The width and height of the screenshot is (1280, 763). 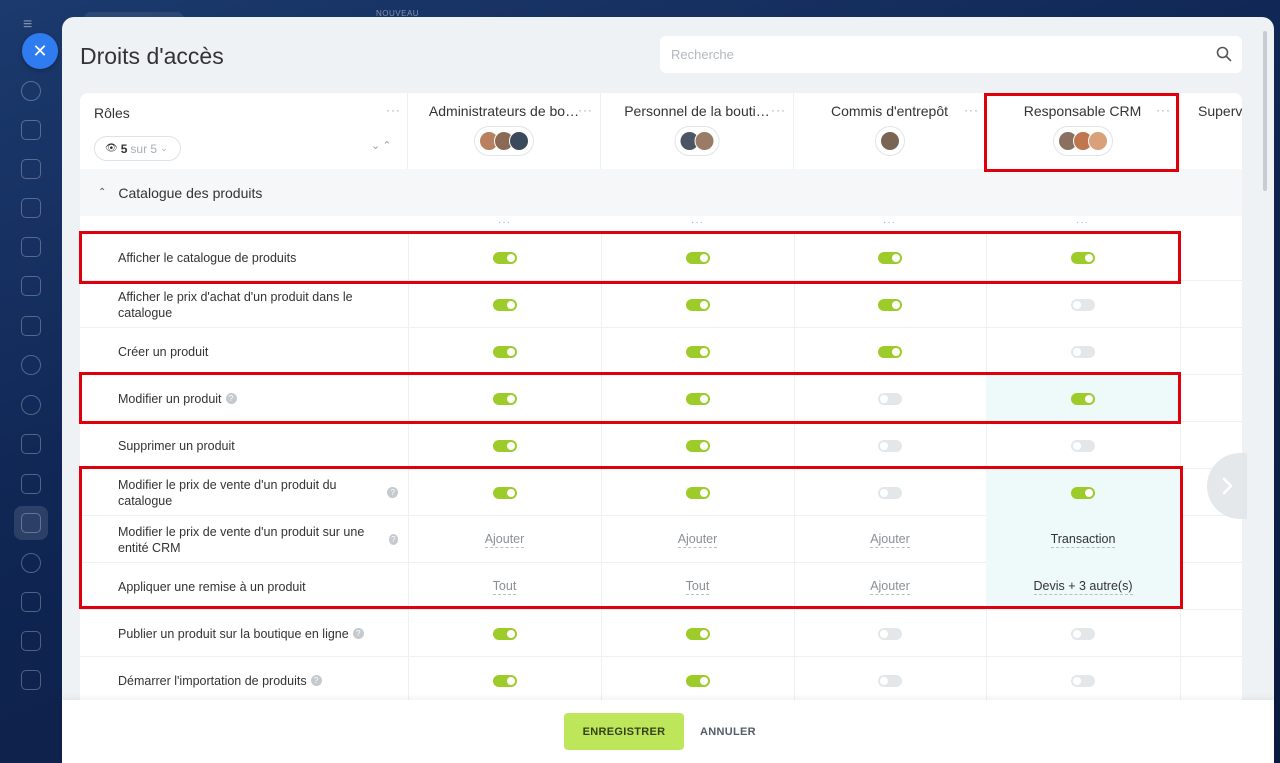 I want to click on mail-icon, so click(x=31, y=326).